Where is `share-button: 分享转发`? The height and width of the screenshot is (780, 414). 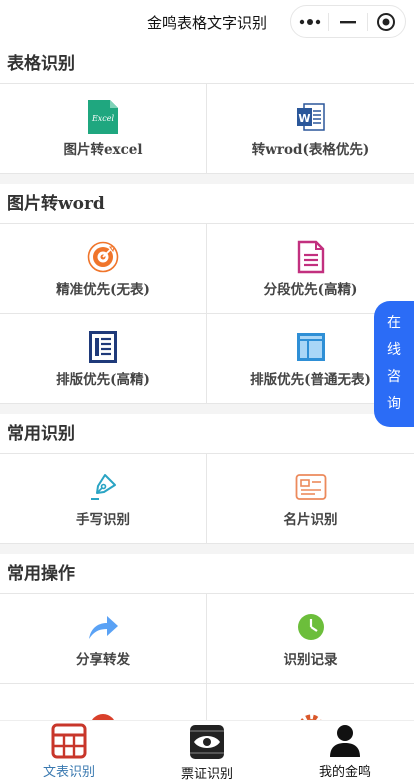 share-button: 分享转发 is located at coordinates (103, 639).